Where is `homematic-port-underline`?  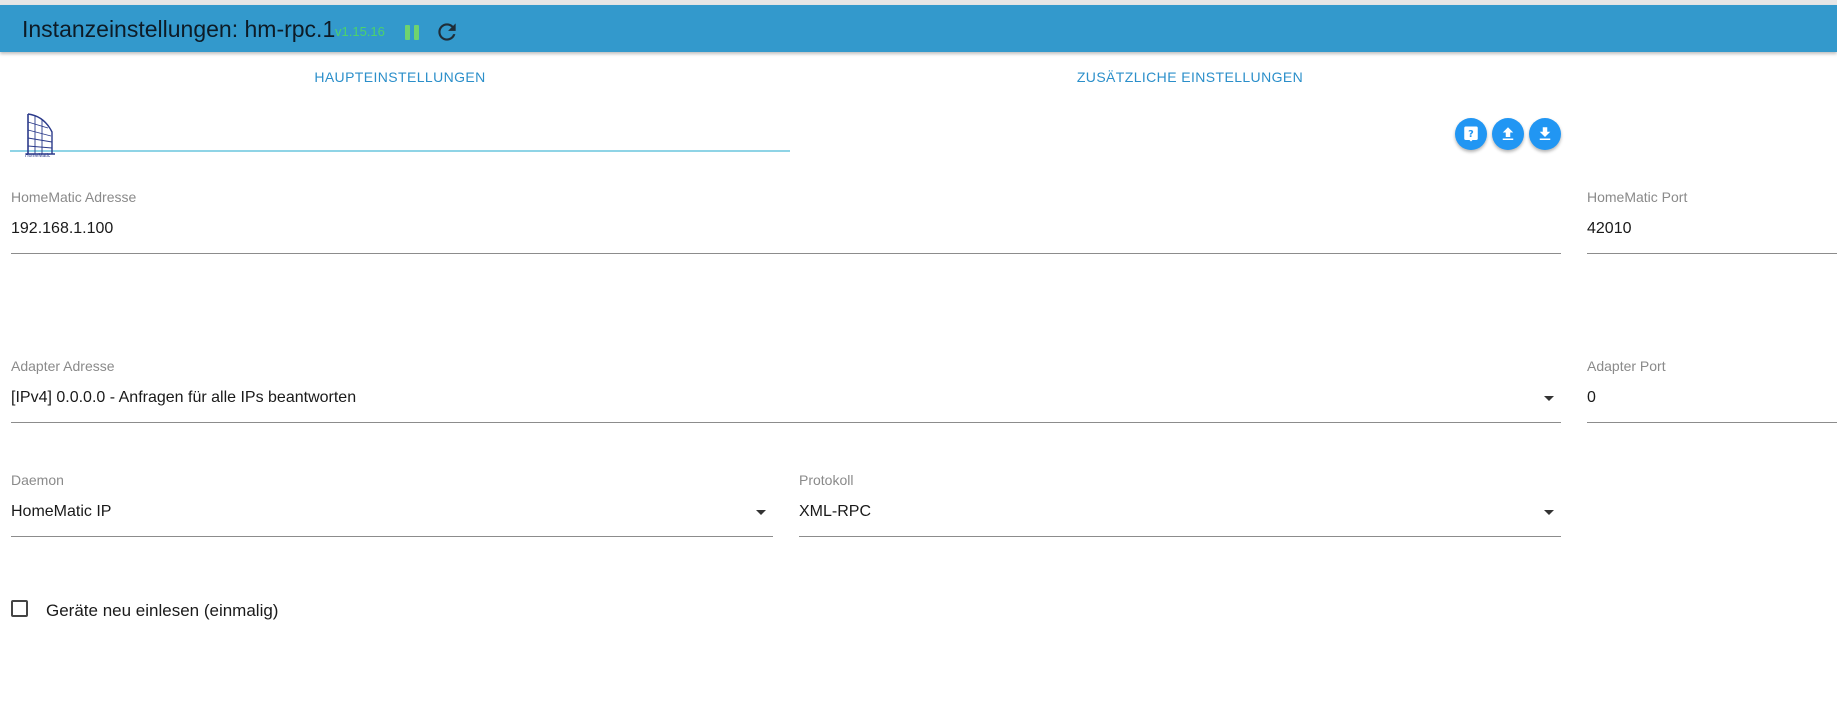 homematic-port-underline is located at coordinates (1712, 253).